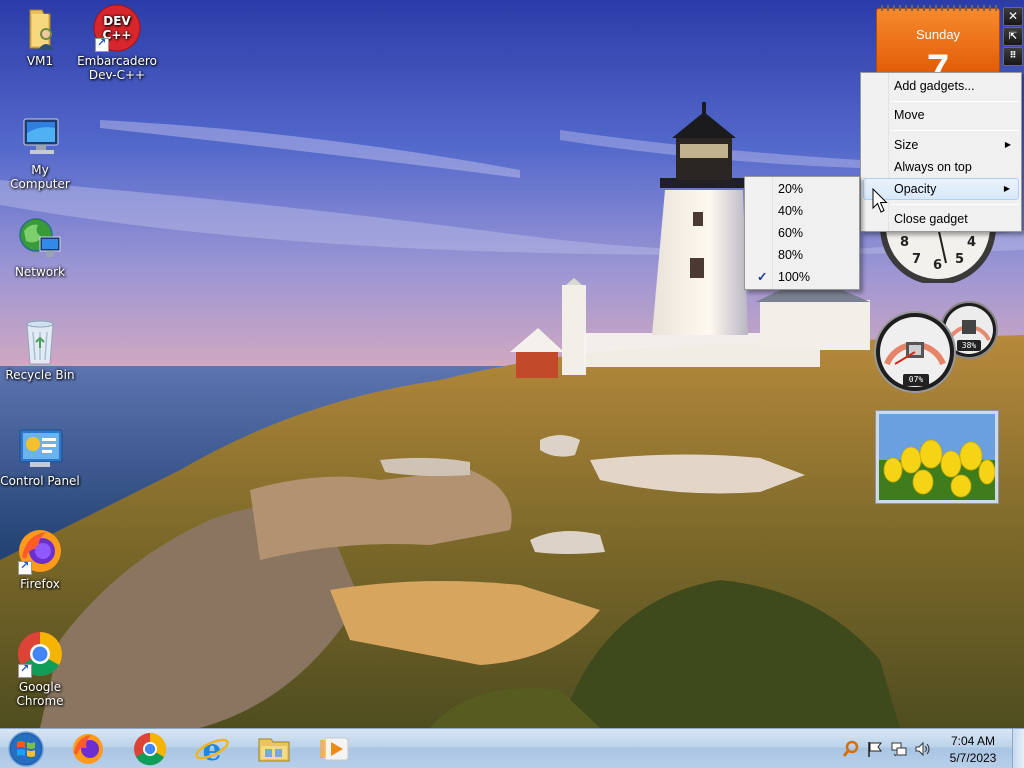 This screenshot has width=1024, height=768. I want to click on memory-usage-readout: 38%, so click(969, 345).